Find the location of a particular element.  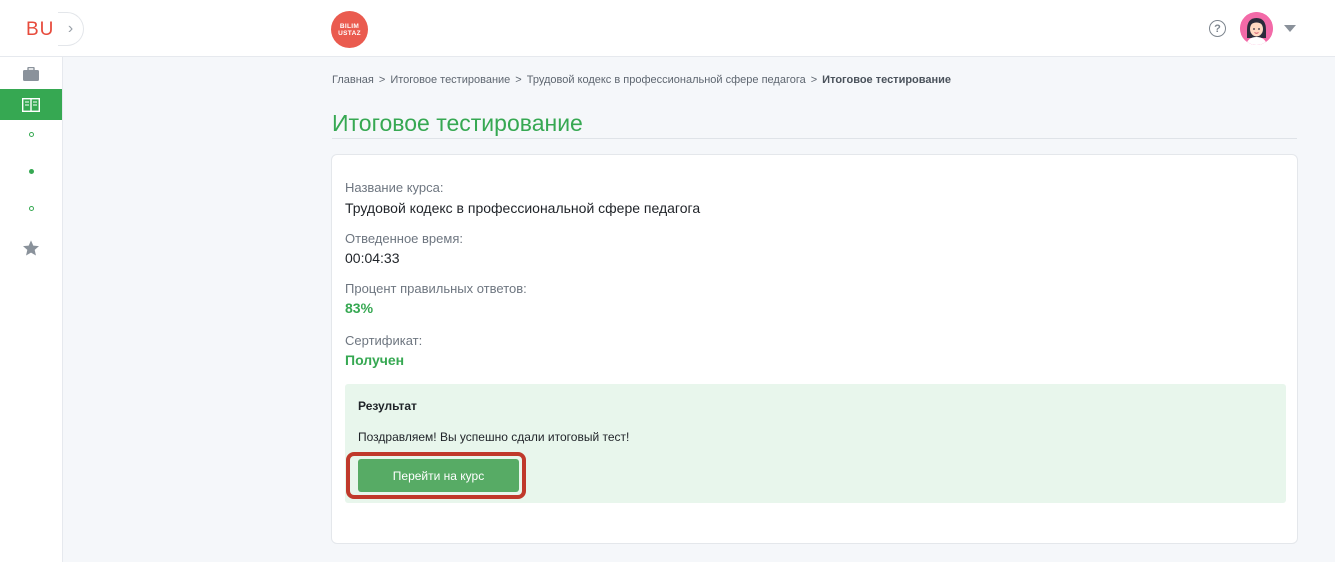

sidebar-toggle-button: › is located at coordinates (71, 29).